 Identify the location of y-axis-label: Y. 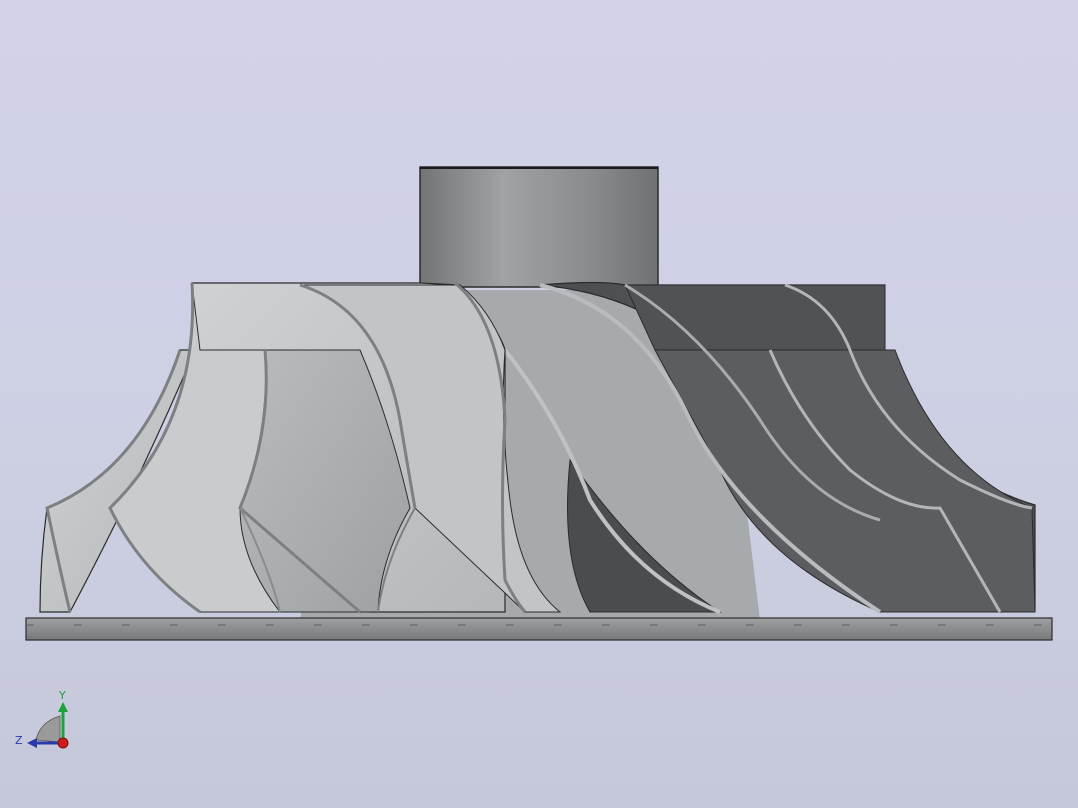
(62, 695).